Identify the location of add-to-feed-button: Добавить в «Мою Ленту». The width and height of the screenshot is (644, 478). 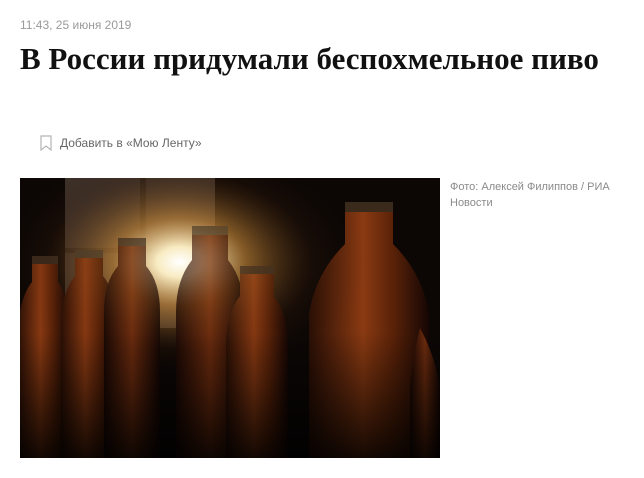
(121, 143).